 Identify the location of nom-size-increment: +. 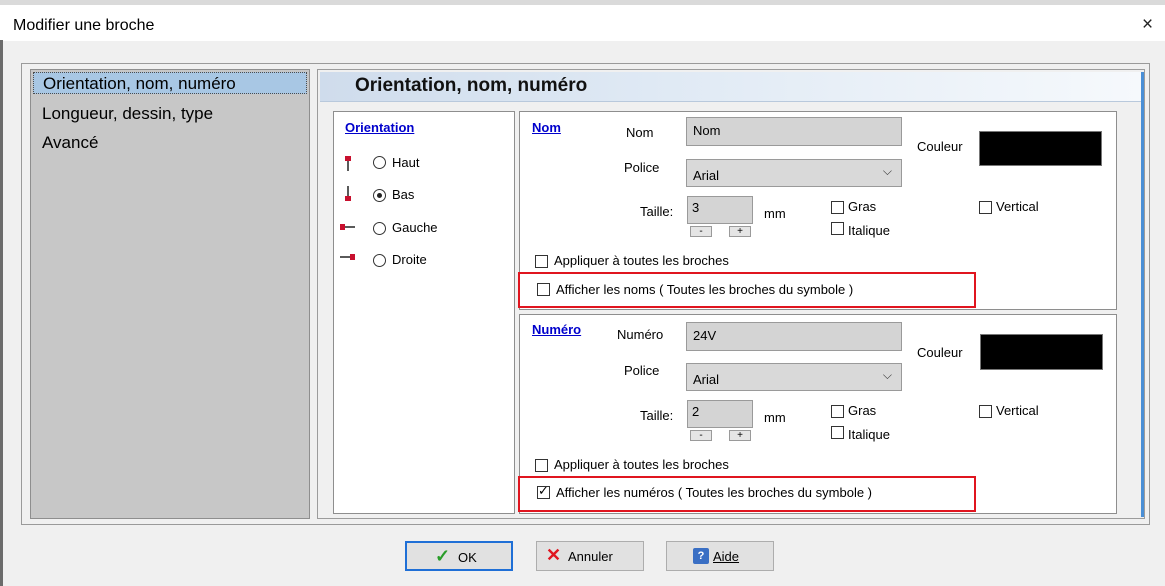
(740, 231).